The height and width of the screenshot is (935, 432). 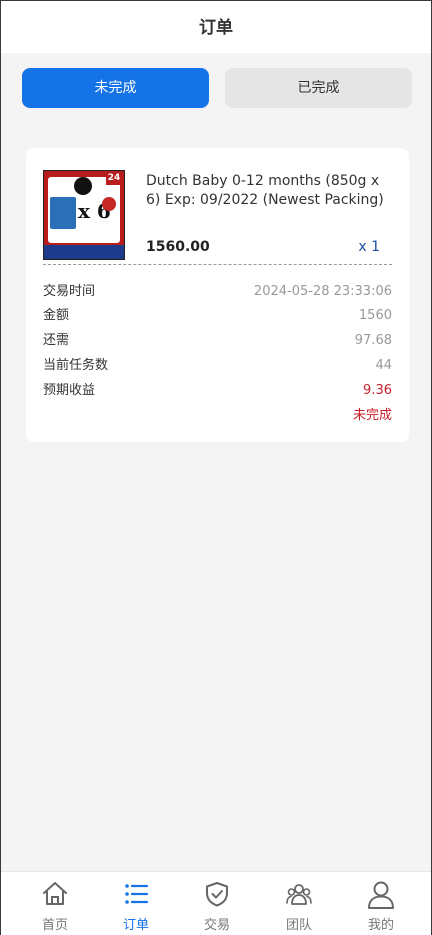 I want to click on detail-value: 2024-05-28 23:33:06, so click(x=322, y=291).